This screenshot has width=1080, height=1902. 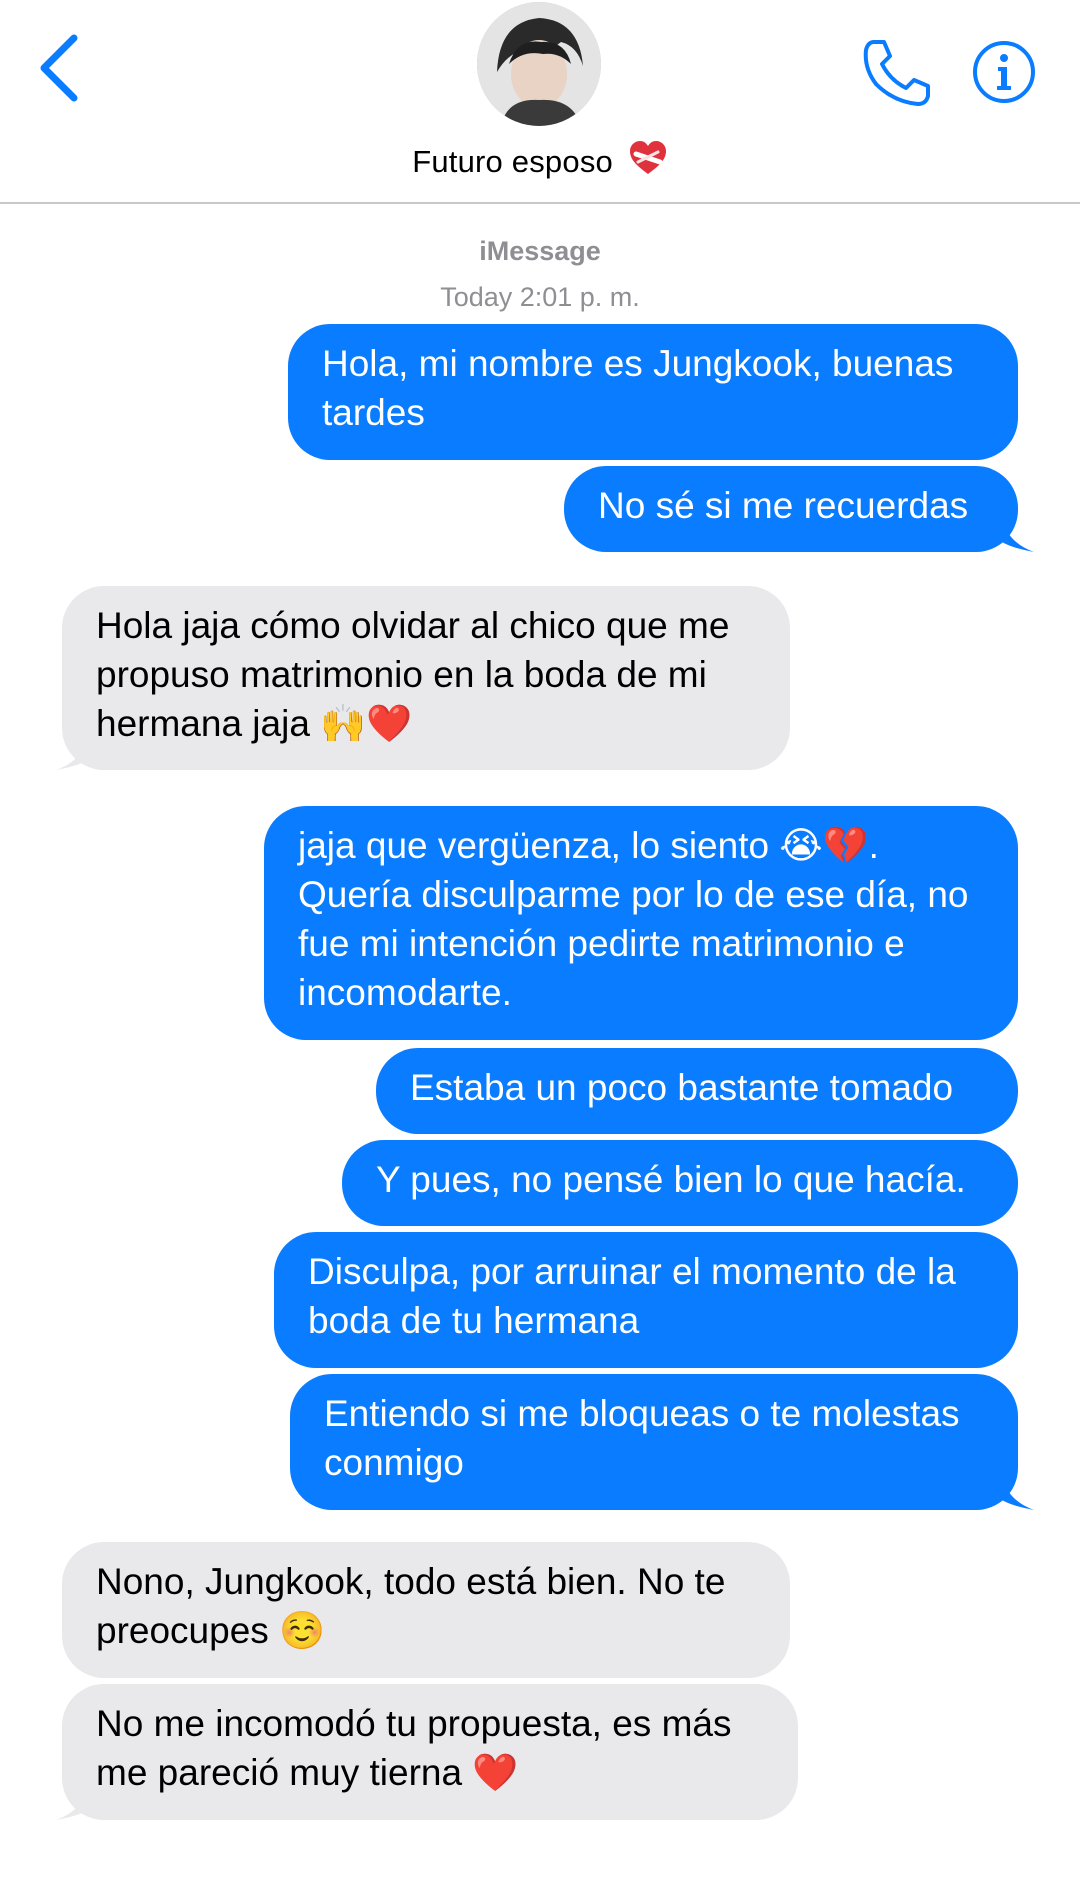 I want to click on info-button, so click(x=1020, y=84).